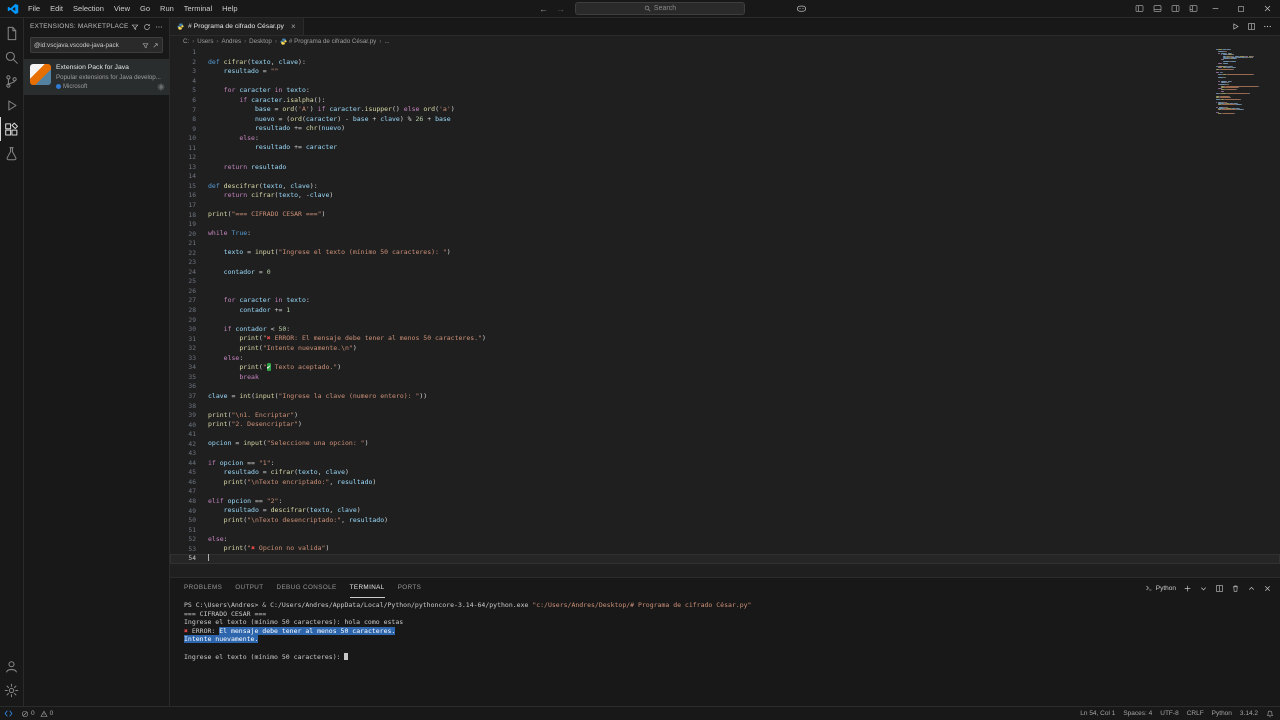  Describe the element at coordinates (37, 714) in the screenshot. I see `problems-indicator: 0 0` at that location.